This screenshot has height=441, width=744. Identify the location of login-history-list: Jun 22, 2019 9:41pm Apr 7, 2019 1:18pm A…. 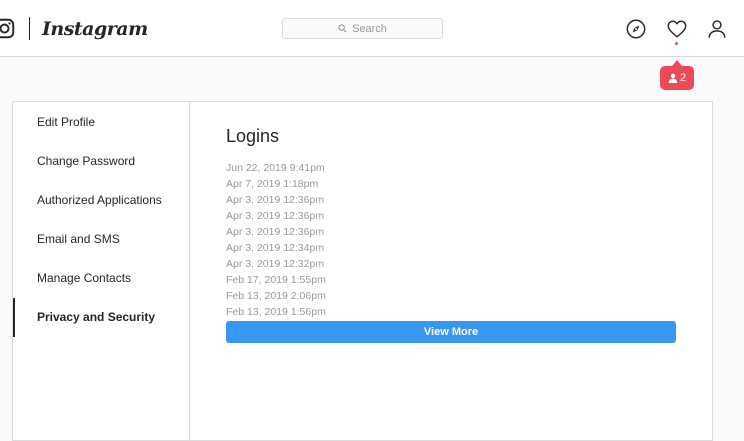
(276, 240).